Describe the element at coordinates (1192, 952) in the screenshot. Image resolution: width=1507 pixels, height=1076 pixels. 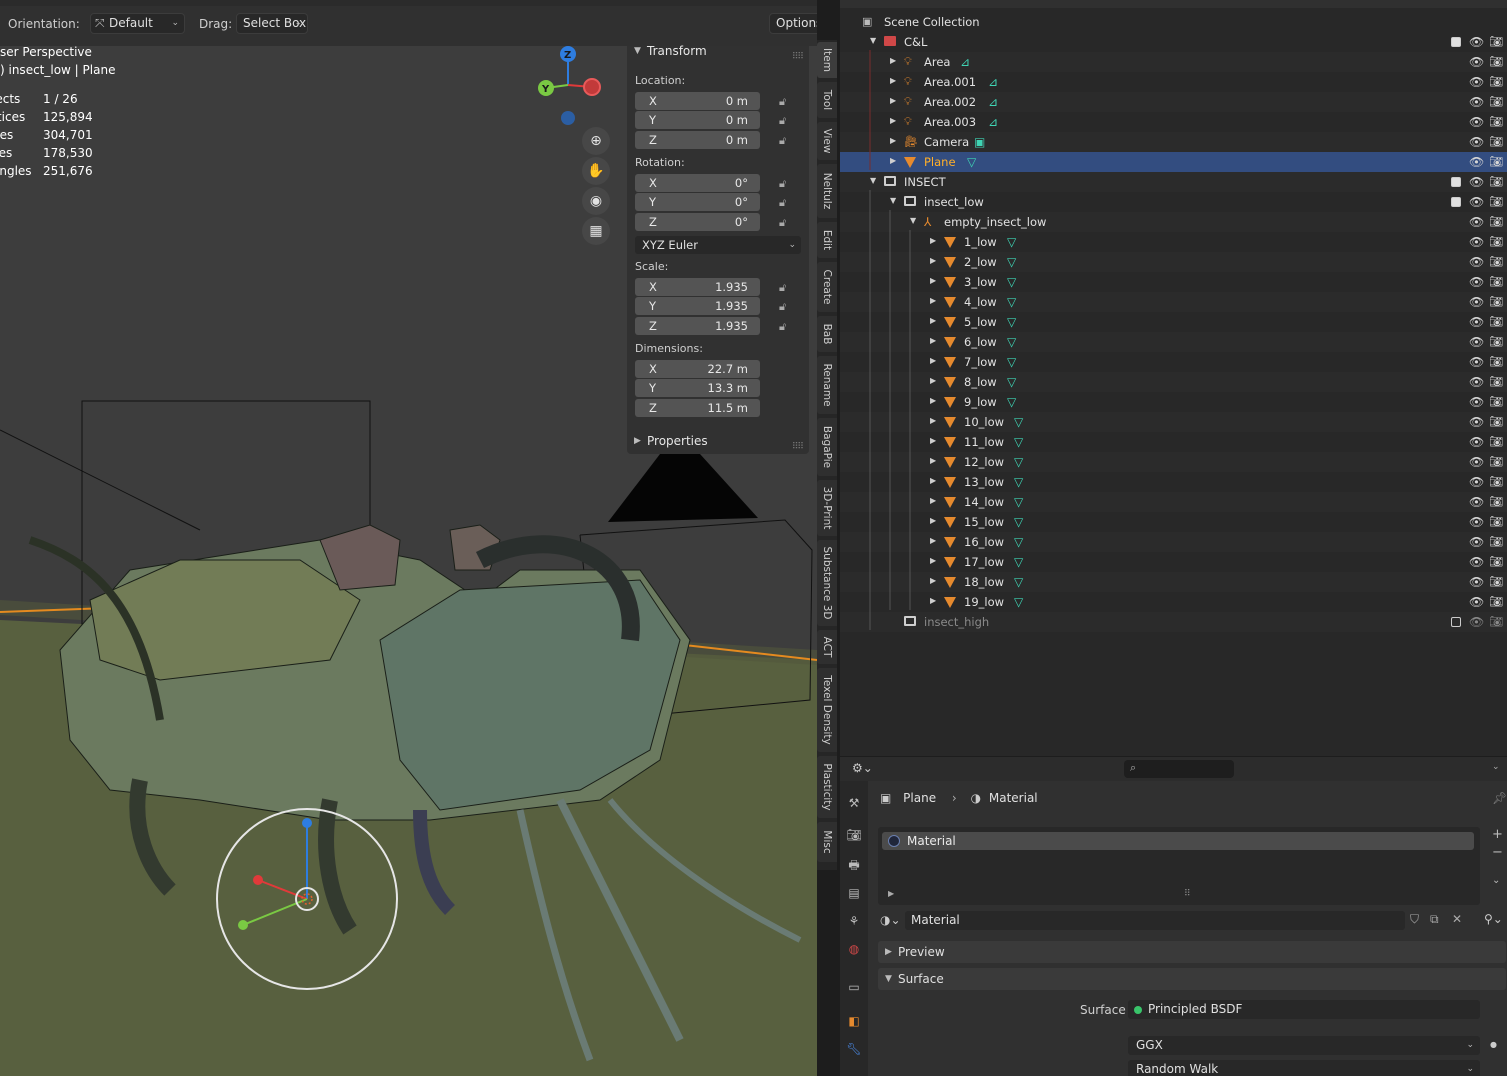
I see `preview-panel-header: ▶ Preview` at that location.